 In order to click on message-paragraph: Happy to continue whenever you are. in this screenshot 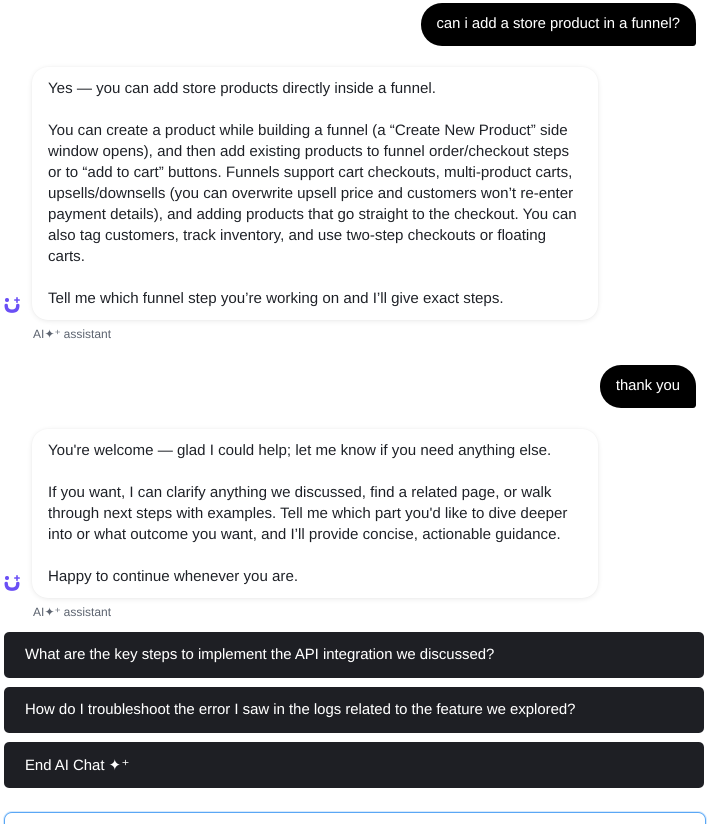, I will do `click(174, 577)`.